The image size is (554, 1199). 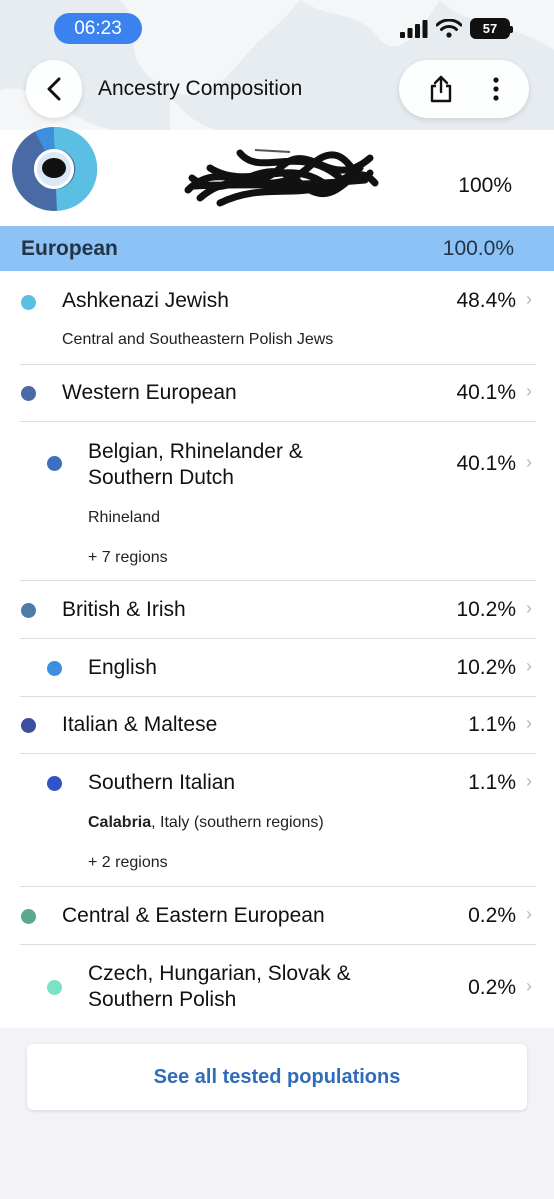 I want to click on population-name: Italian & Maltese, so click(x=140, y=724).